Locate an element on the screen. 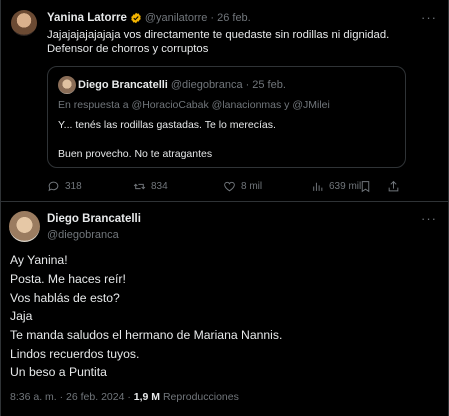 This screenshot has height=416, width=449. tweet-actions: 318 834 8 mil 639 mil is located at coordinates (229, 187).